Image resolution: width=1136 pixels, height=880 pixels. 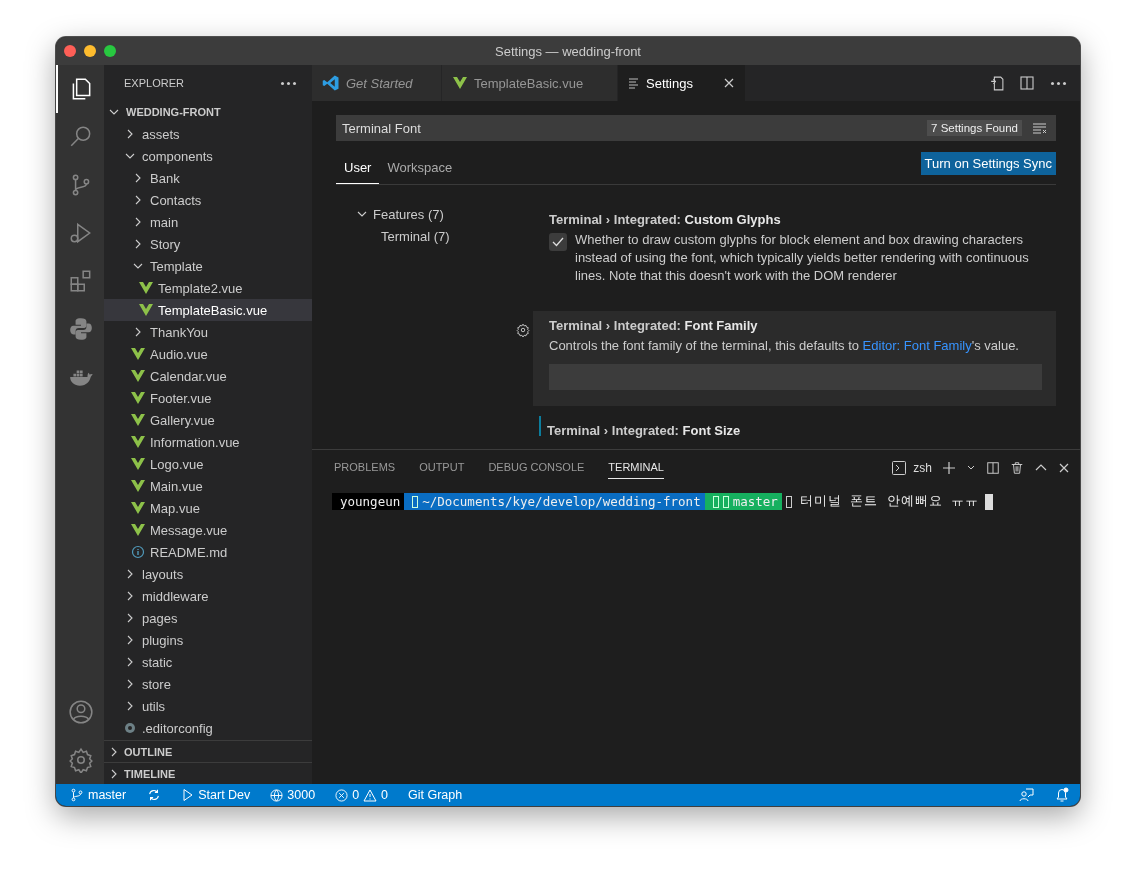 What do you see at coordinates (77, 795) in the screenshot?
I see `branch-icon` at bounding box center [77, 795].